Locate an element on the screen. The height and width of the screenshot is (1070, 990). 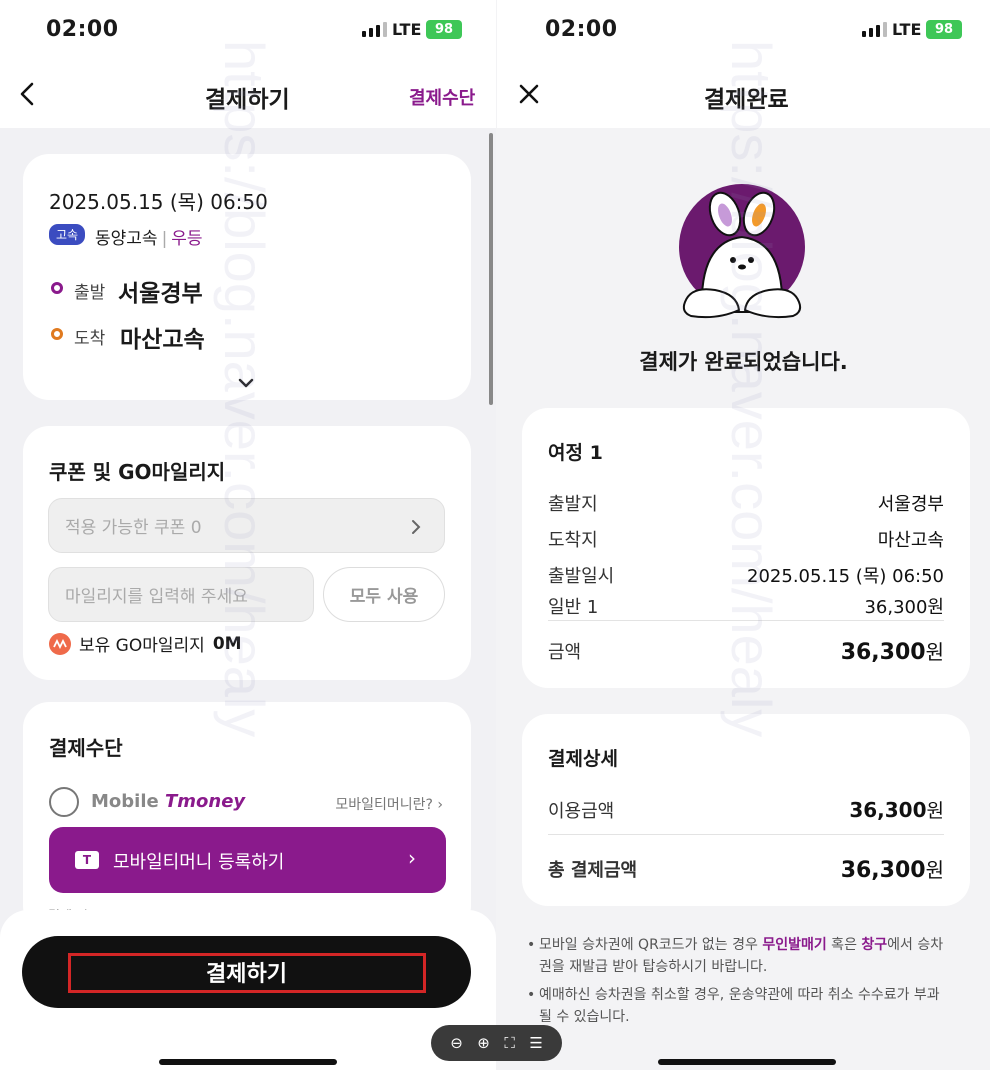
chevron-right-icon is located at coordinates (416, 527).